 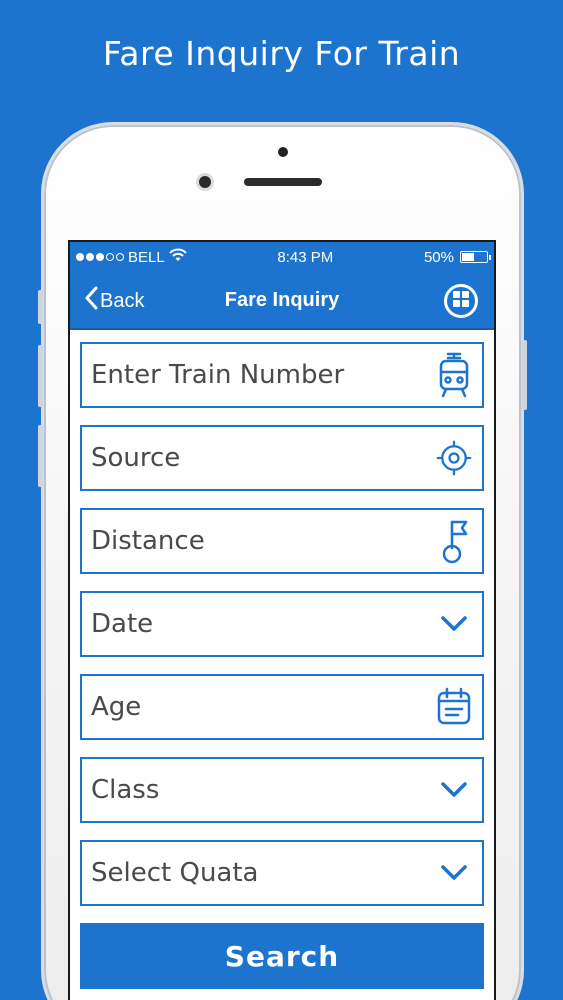 What do you see at coordinates (283, 152) in the screenshot?
I see `phone-sensor` at bounding box center [283, 152].